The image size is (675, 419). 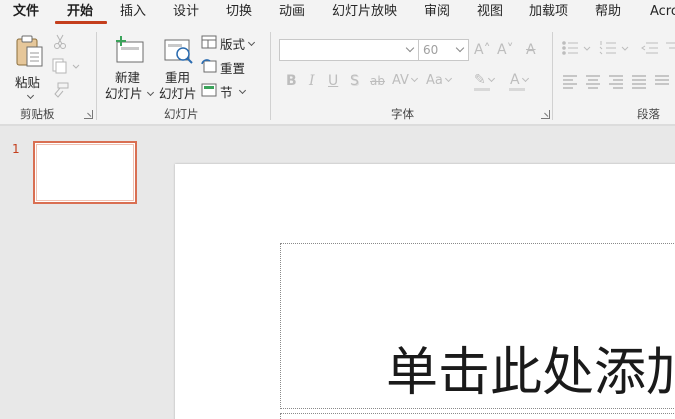 What do you see at coordinates (209, 66) in the screenshot?
I see `reset-icon` at bounding box center [209, 66].